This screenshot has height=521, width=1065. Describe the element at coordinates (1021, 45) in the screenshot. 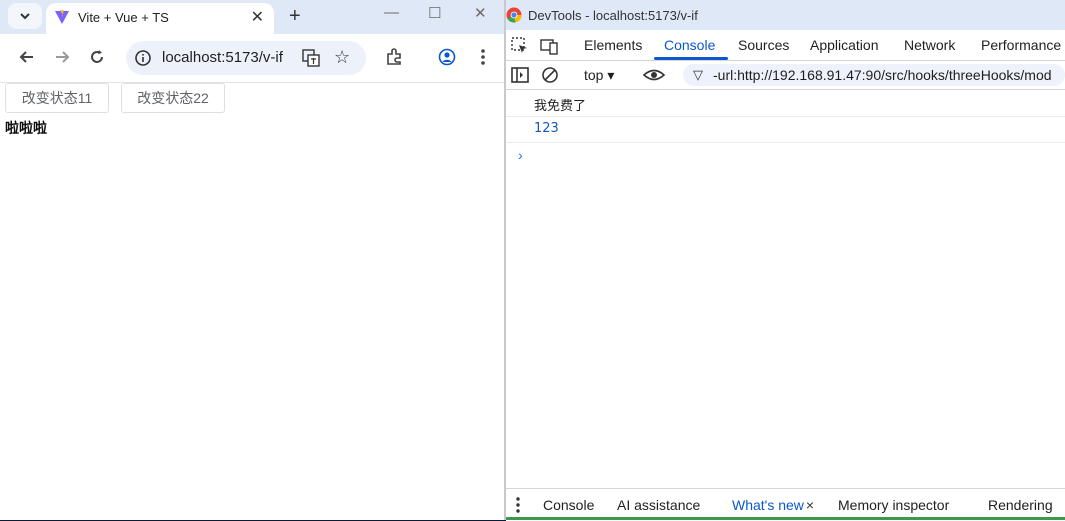

I see `tab-performance: Performance` at that location.